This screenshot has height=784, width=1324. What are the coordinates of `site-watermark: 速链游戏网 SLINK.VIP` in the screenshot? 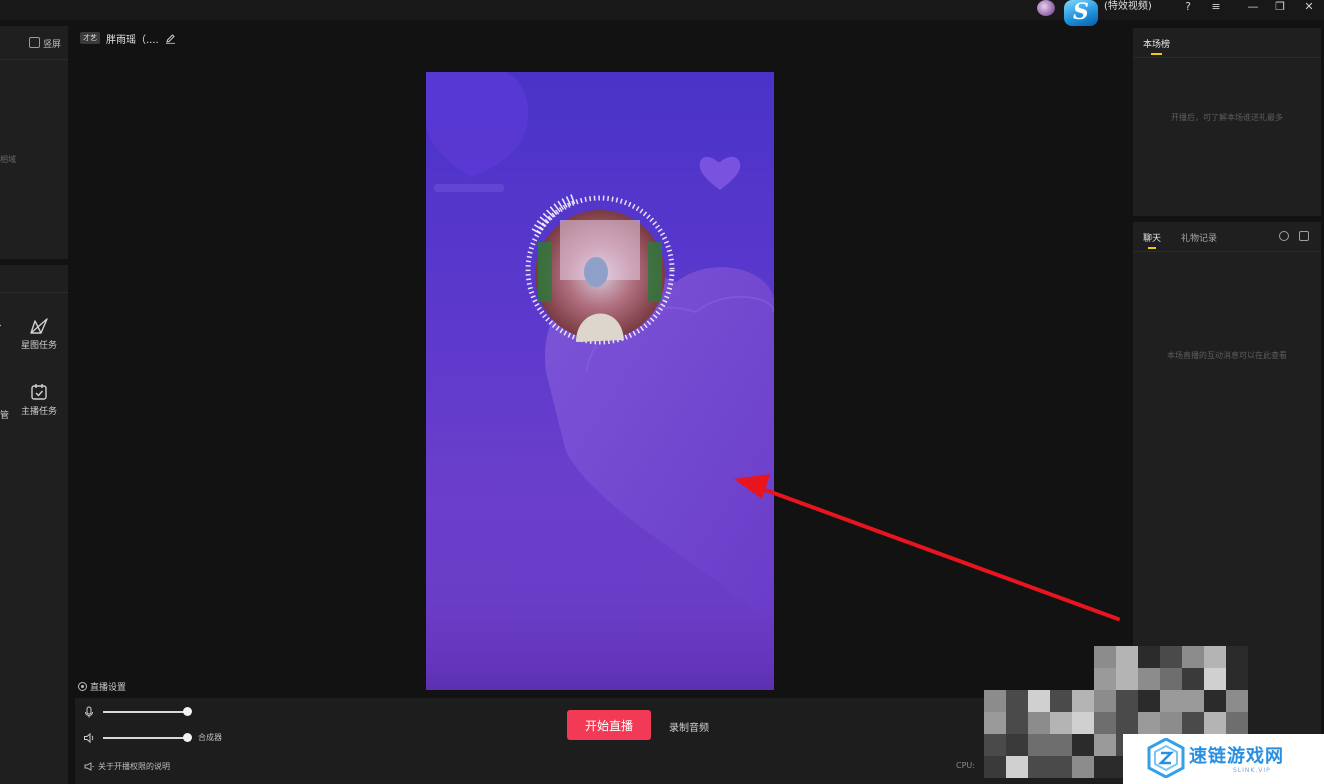 It's located at (1223, 759).